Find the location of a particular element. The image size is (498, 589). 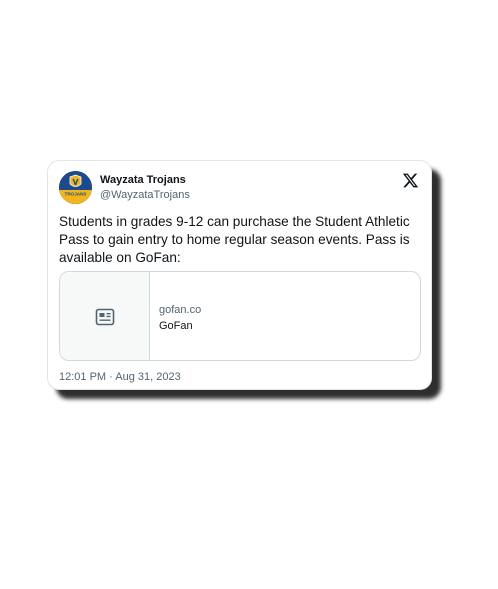

link-thumbnail is located at coordinates (105, 316).